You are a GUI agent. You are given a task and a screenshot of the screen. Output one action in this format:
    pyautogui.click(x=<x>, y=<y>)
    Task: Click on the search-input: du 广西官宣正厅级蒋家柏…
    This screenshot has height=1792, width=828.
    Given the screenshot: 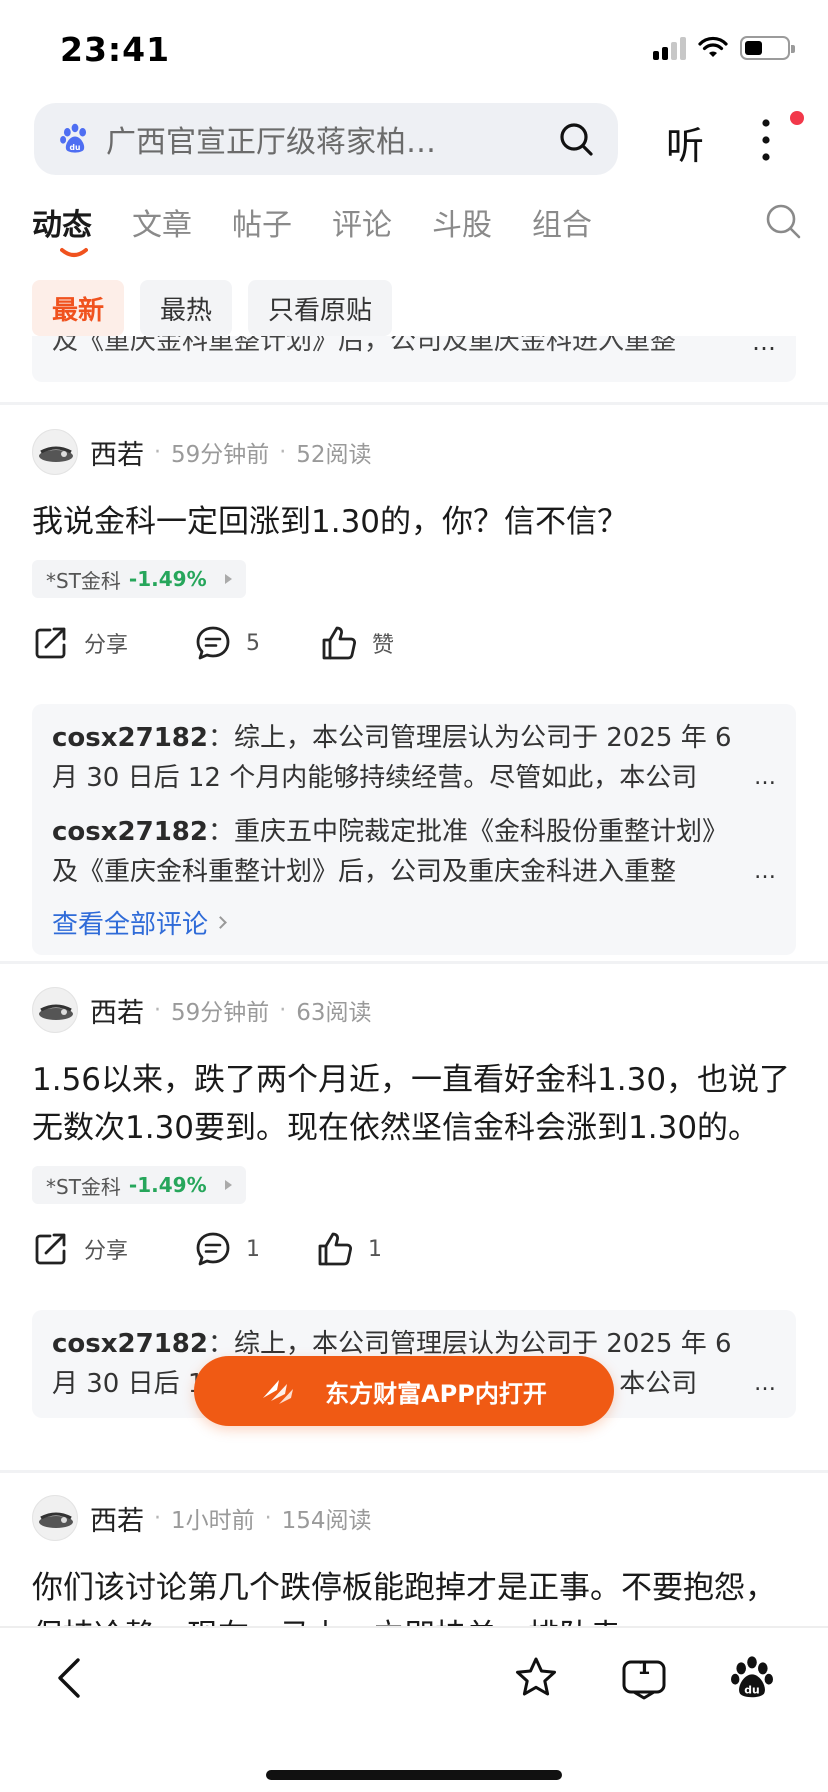 What is the action you would take?
    pyautogui.click(x=326, y=139)
    